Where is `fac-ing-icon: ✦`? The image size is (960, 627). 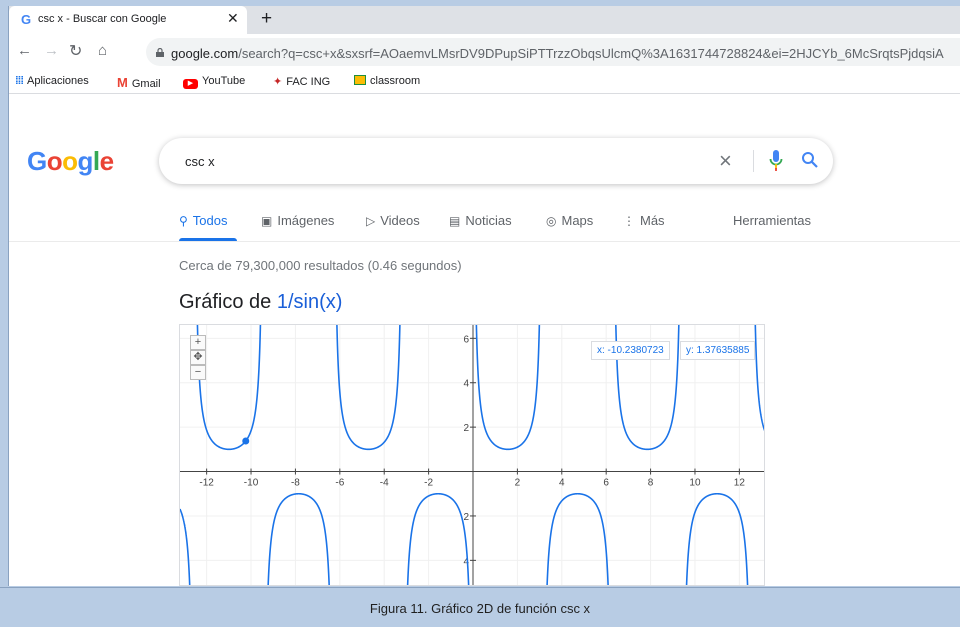
fac-ing-icon: ✦ is located at coordinates (278, 82).